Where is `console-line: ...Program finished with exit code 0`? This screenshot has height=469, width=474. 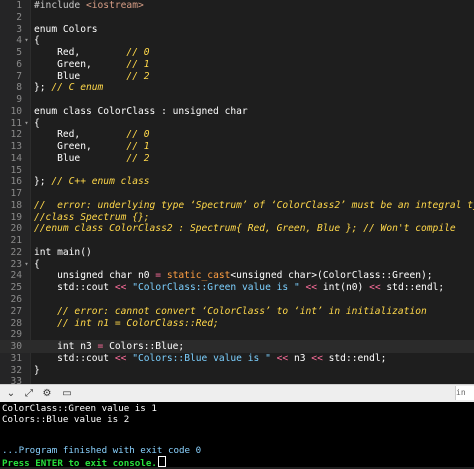 console-line: ...Program finished with exit code 0 is located at coordinates (101, 450).